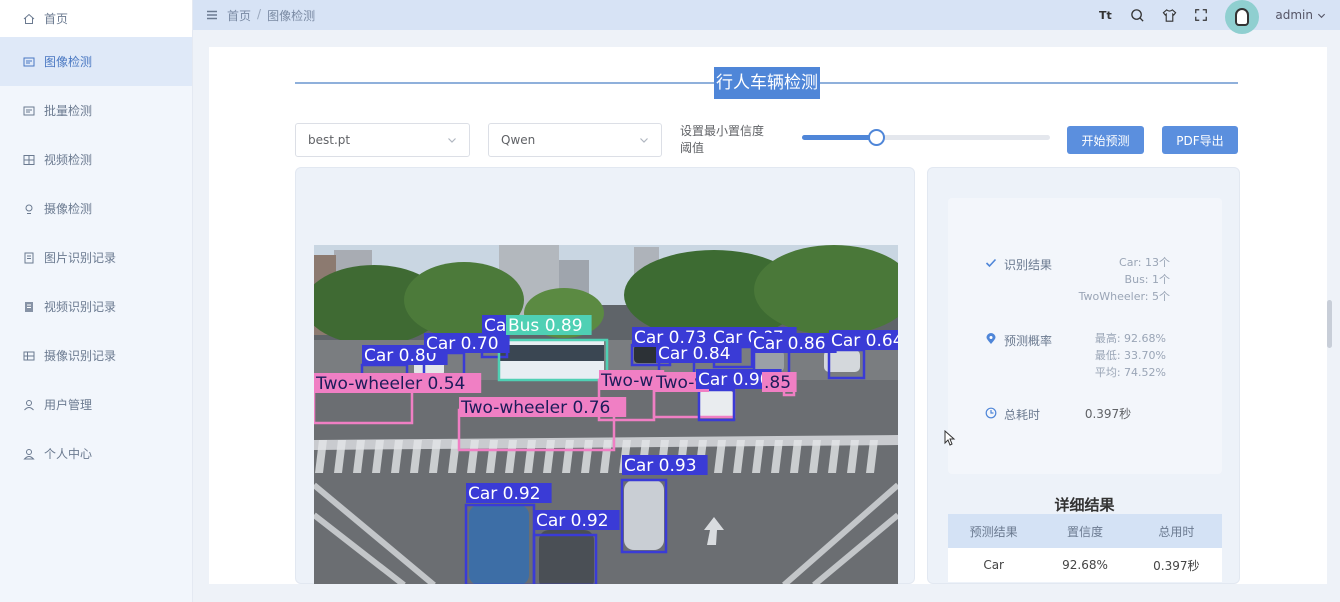  Describe the element at coordinates (68, 111) in the screenshot. I see `sidebar-item-label: 批量检测` at that location.